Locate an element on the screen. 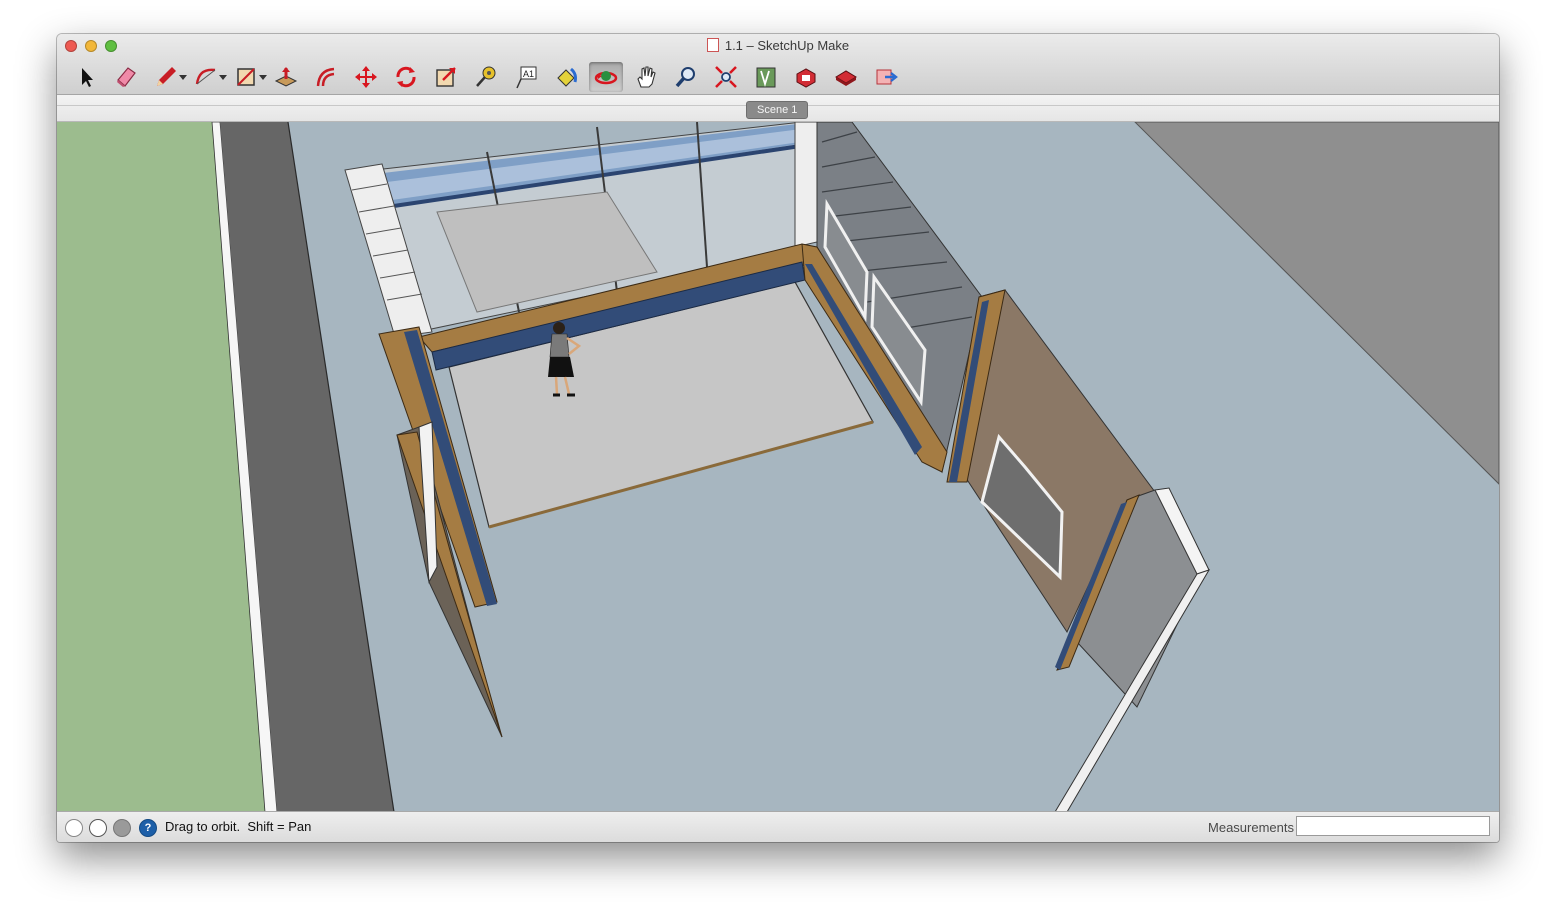  rectangle-icon is located at coordinates (246, 77).